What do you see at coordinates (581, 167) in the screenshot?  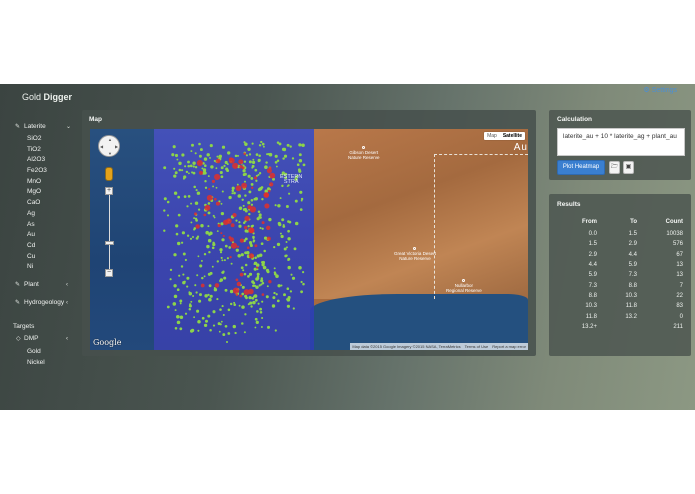 I see `plot-heatmap-button: Plot Heatmap` at bounding box center [581, 167].